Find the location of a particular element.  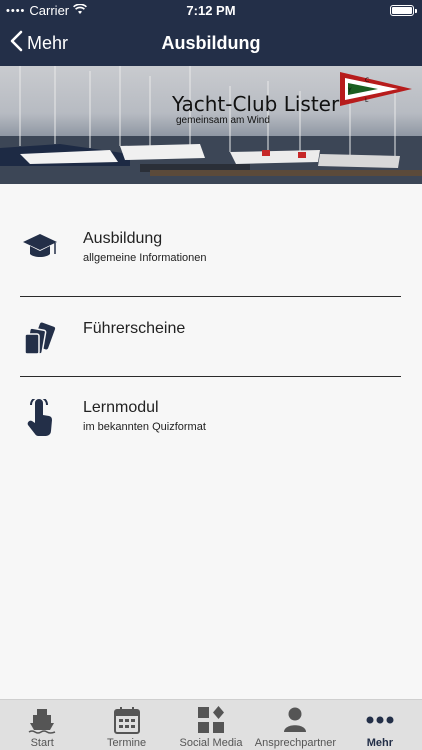

tab-start: Start is located at coordinates (42, 725).